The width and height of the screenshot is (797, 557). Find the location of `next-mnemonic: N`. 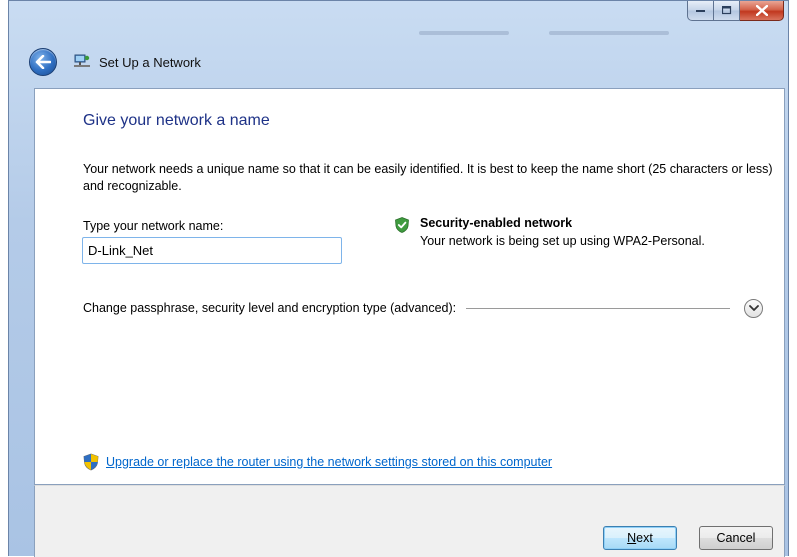

next-mnemonic: N is located at coordinates (632, 538).